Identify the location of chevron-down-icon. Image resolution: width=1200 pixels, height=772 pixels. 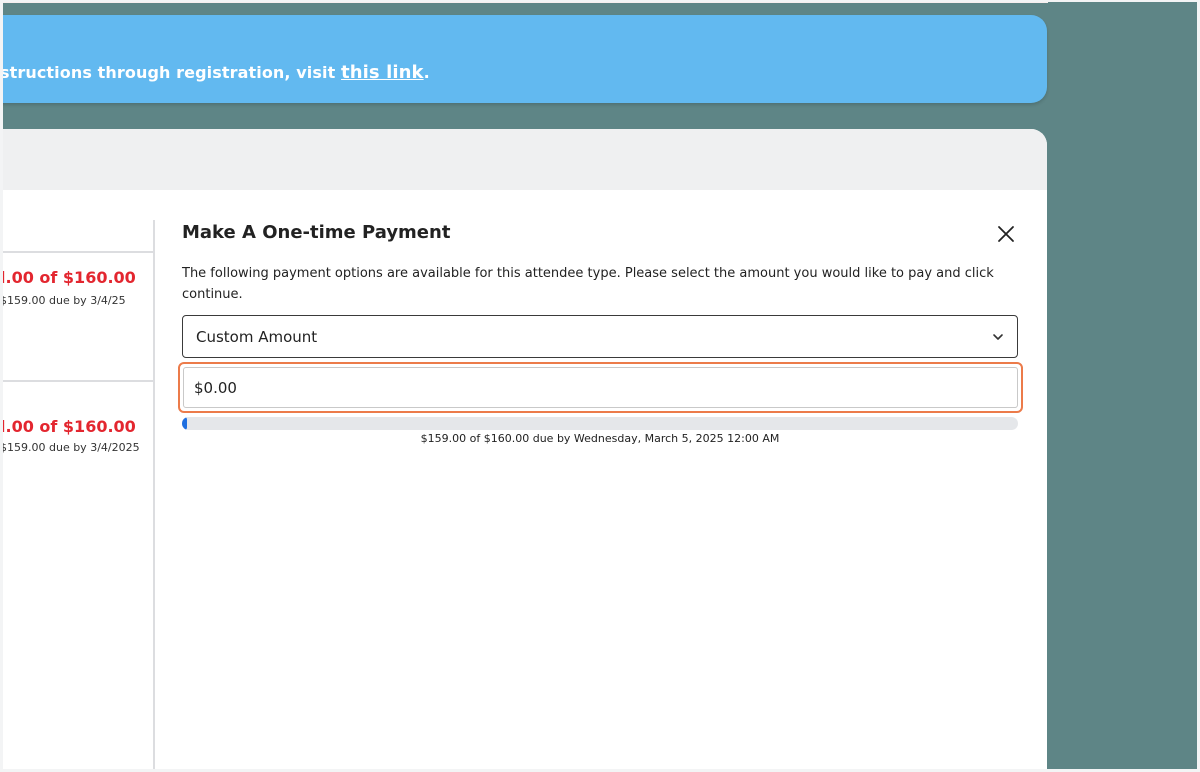
(998, 337).